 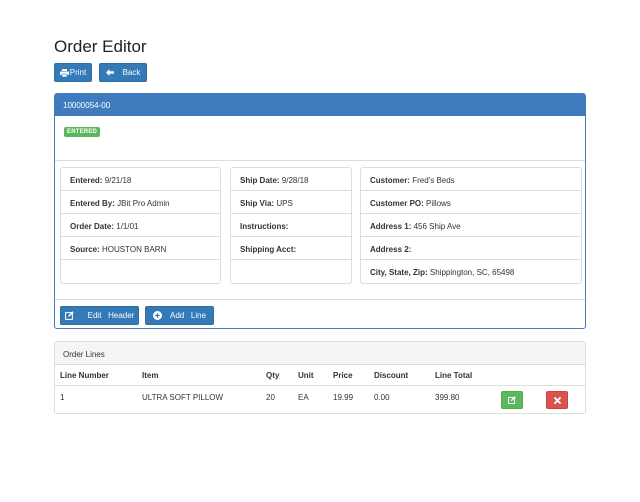 What do you see at coordinates (109, 72) in the screenshot?
I see `arrow-left-icon` at bounding box center [109, 72].